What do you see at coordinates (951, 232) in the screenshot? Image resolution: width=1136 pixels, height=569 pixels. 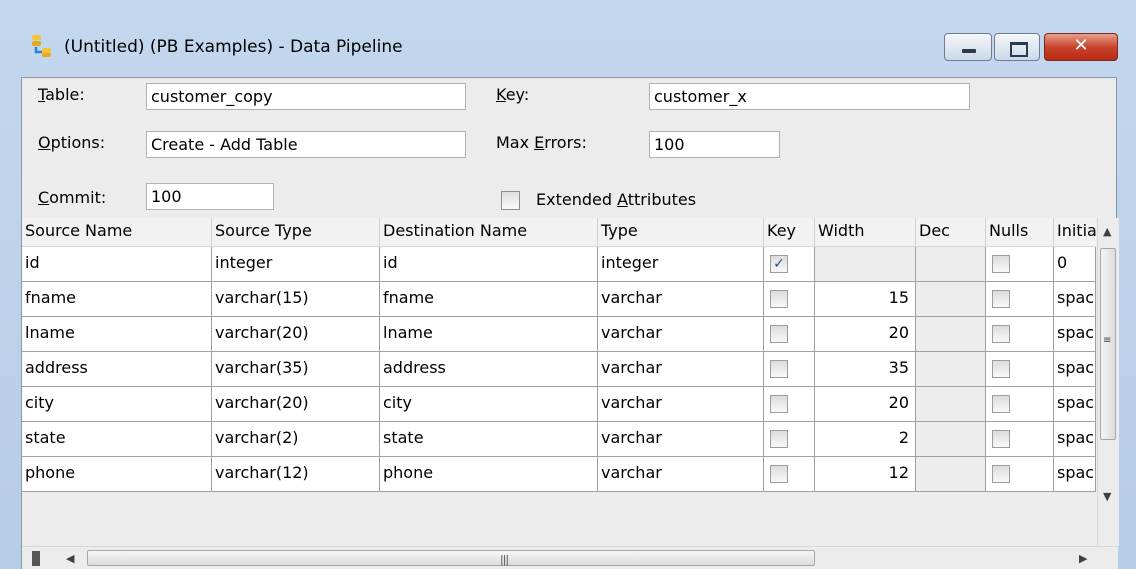 I see `header-dec: Dec` at bounding box center [951, 232].